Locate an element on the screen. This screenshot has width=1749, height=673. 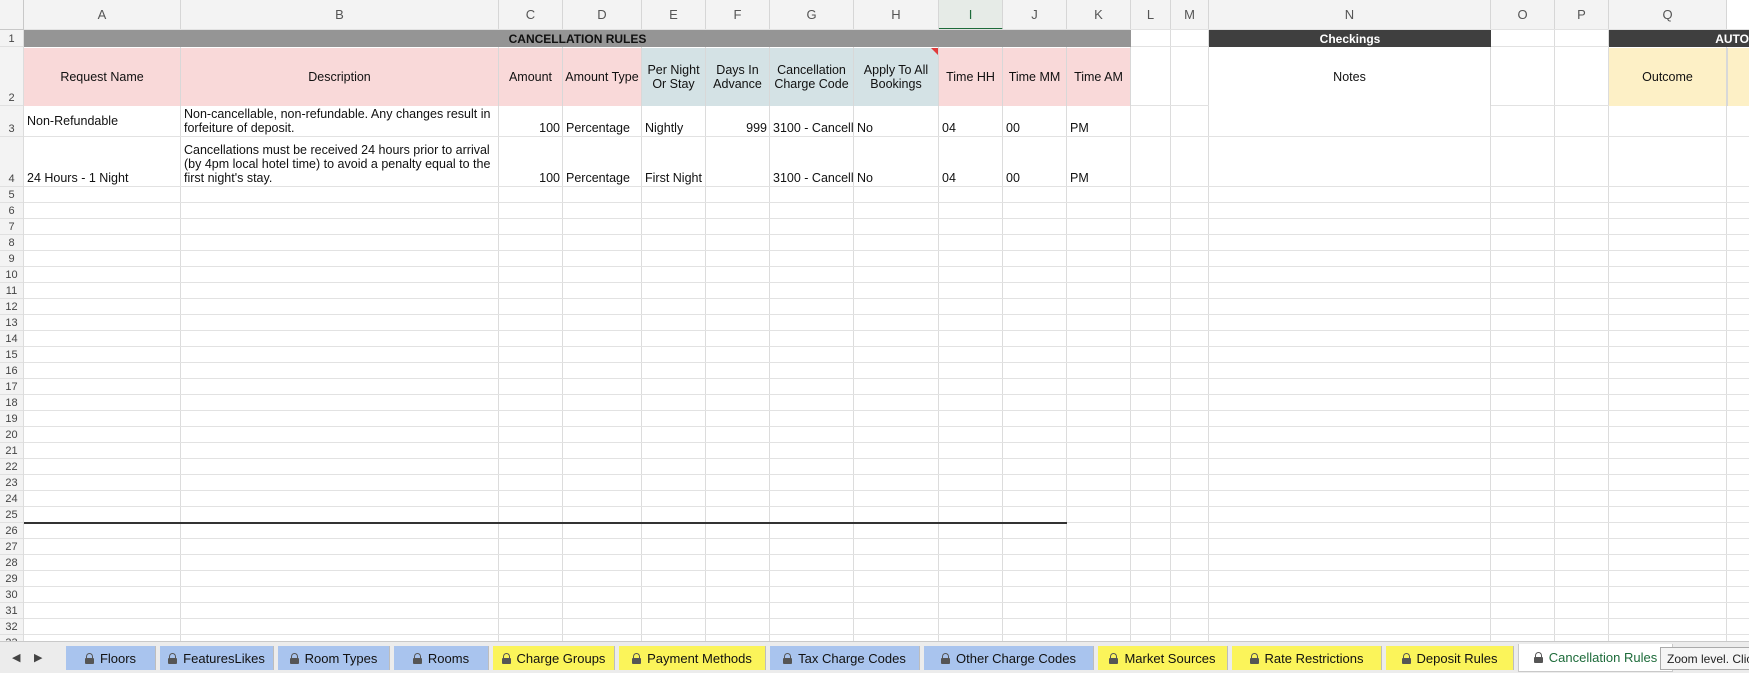
row-header-6: 6 is located at coordinates (12, 211).